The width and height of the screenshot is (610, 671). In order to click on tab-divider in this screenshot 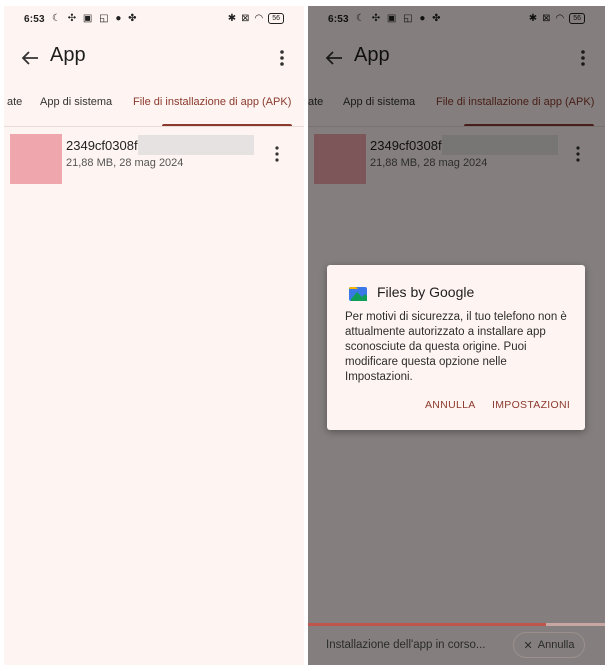, I will do `click(154, 126)`.